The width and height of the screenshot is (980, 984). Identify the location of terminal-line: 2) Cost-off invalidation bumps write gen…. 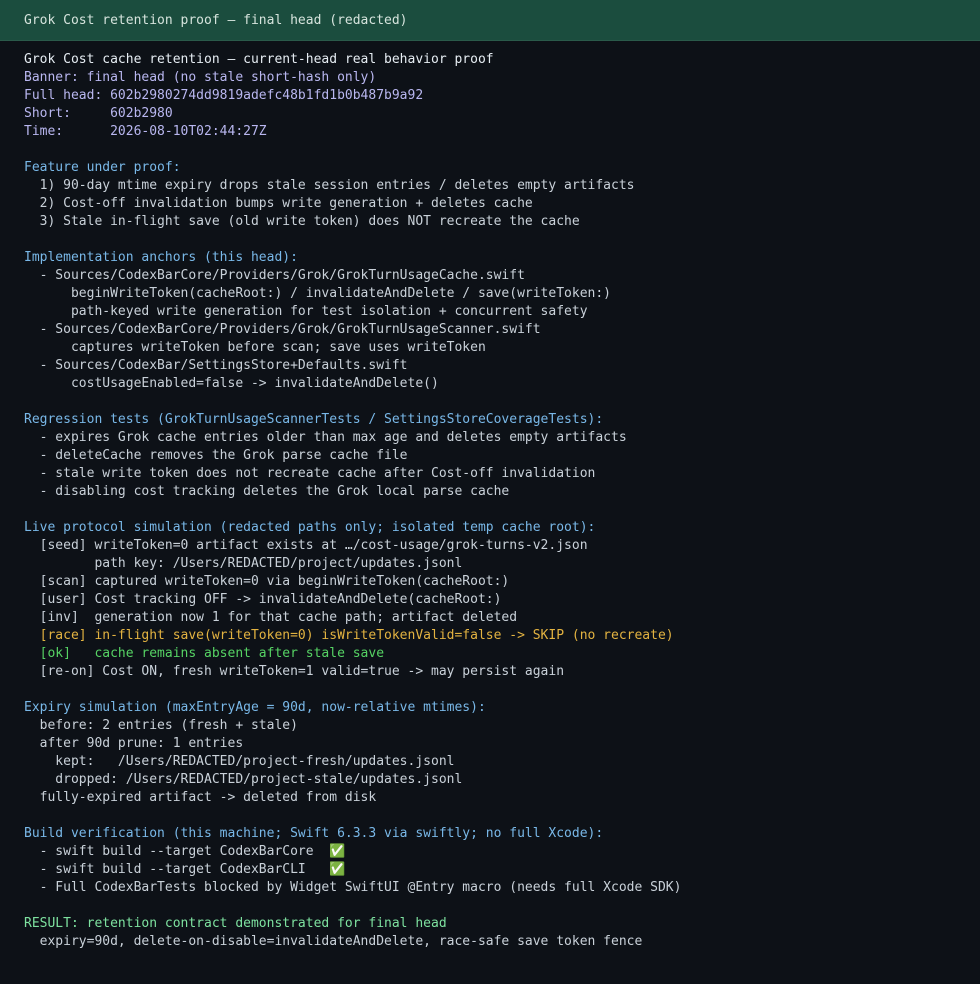
(278, 203).